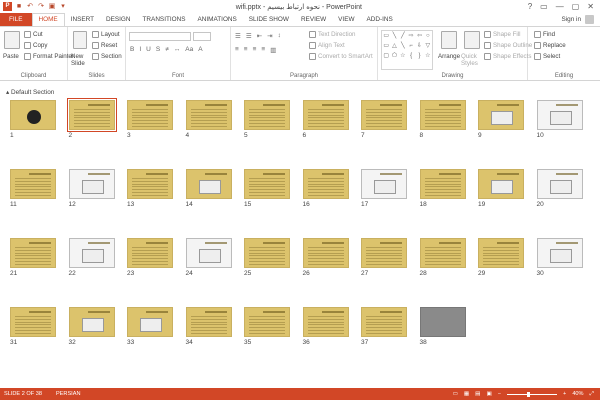  What do you see at coordinates (508, 45) in the screenshot?
I see `shape-outline-button: Shape Outline` at bounding box center [508, 45].